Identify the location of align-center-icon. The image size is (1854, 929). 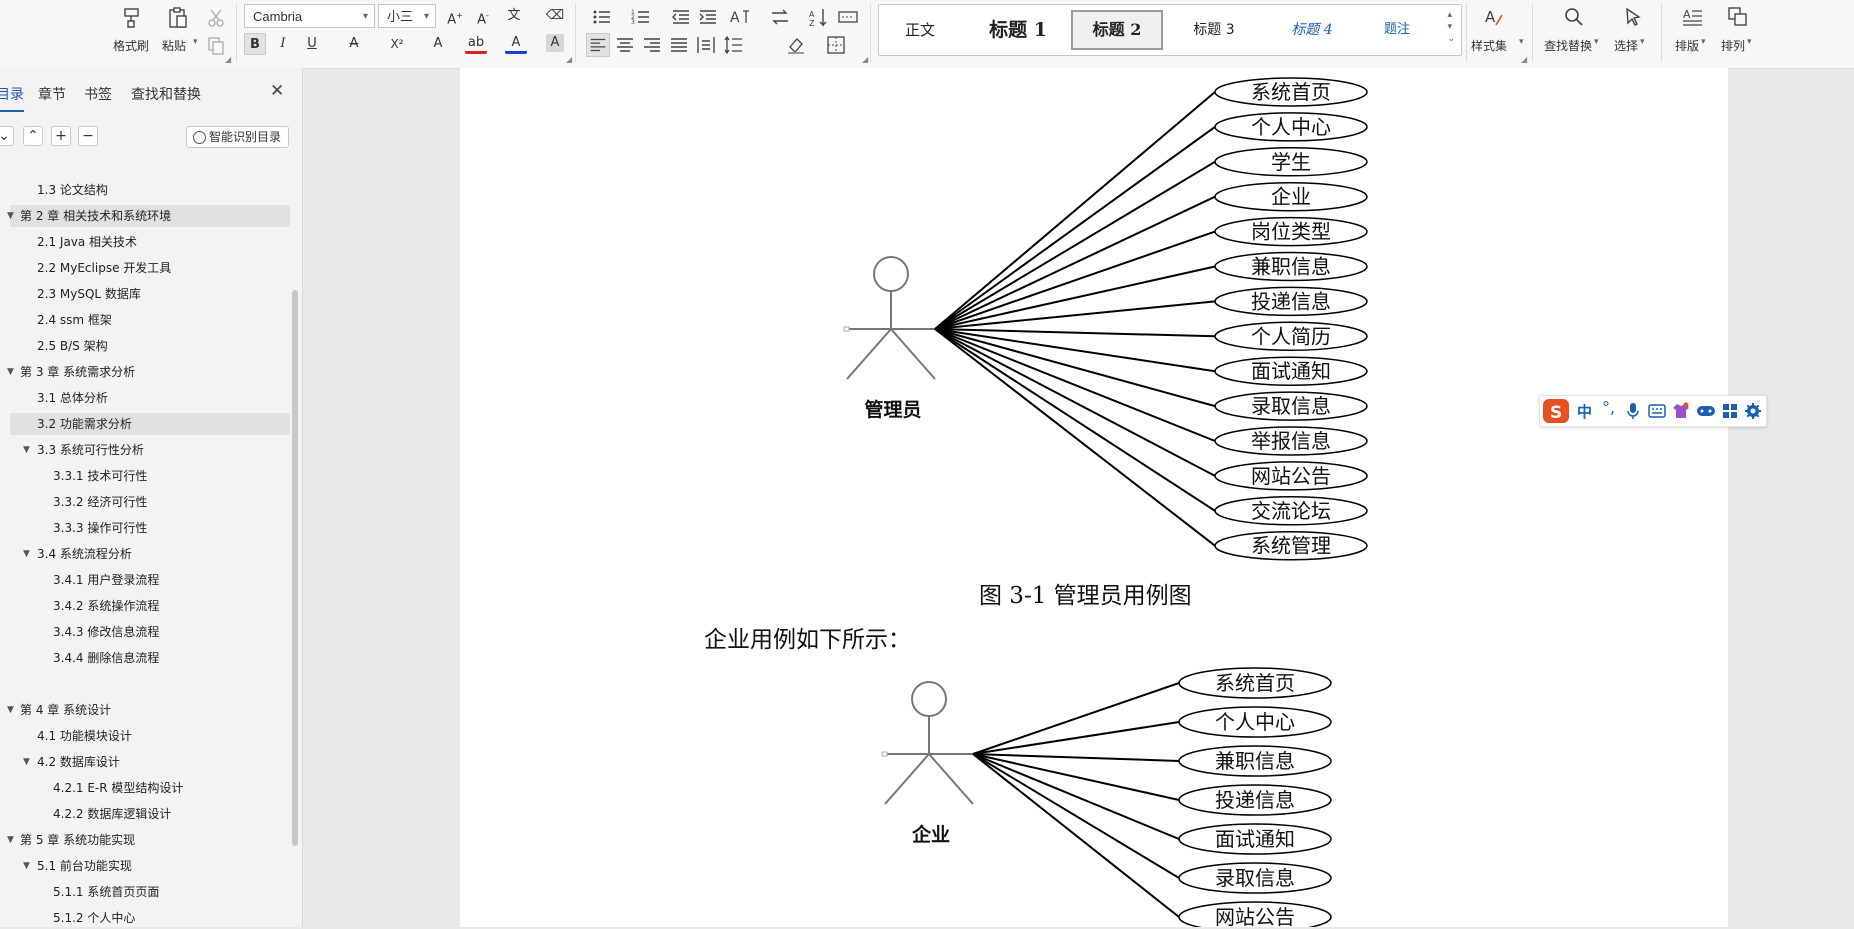
(625, 45).